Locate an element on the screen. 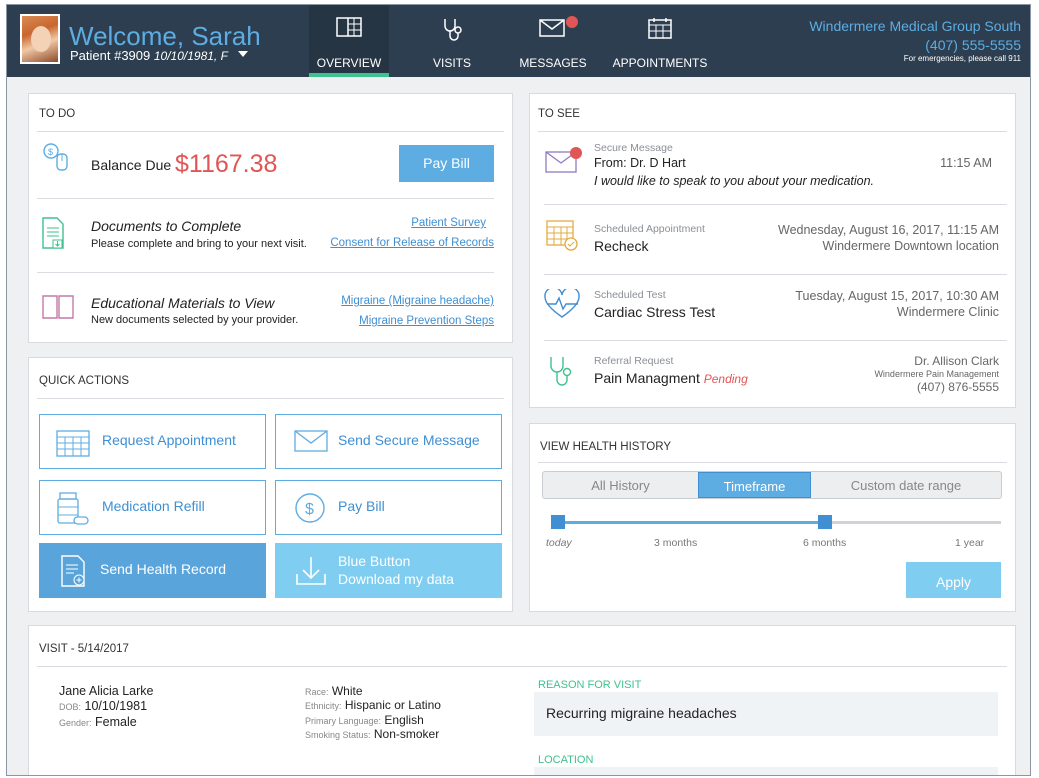 The image size is (1039, 778). gender-value: Female is located at coordinates (116, 722).